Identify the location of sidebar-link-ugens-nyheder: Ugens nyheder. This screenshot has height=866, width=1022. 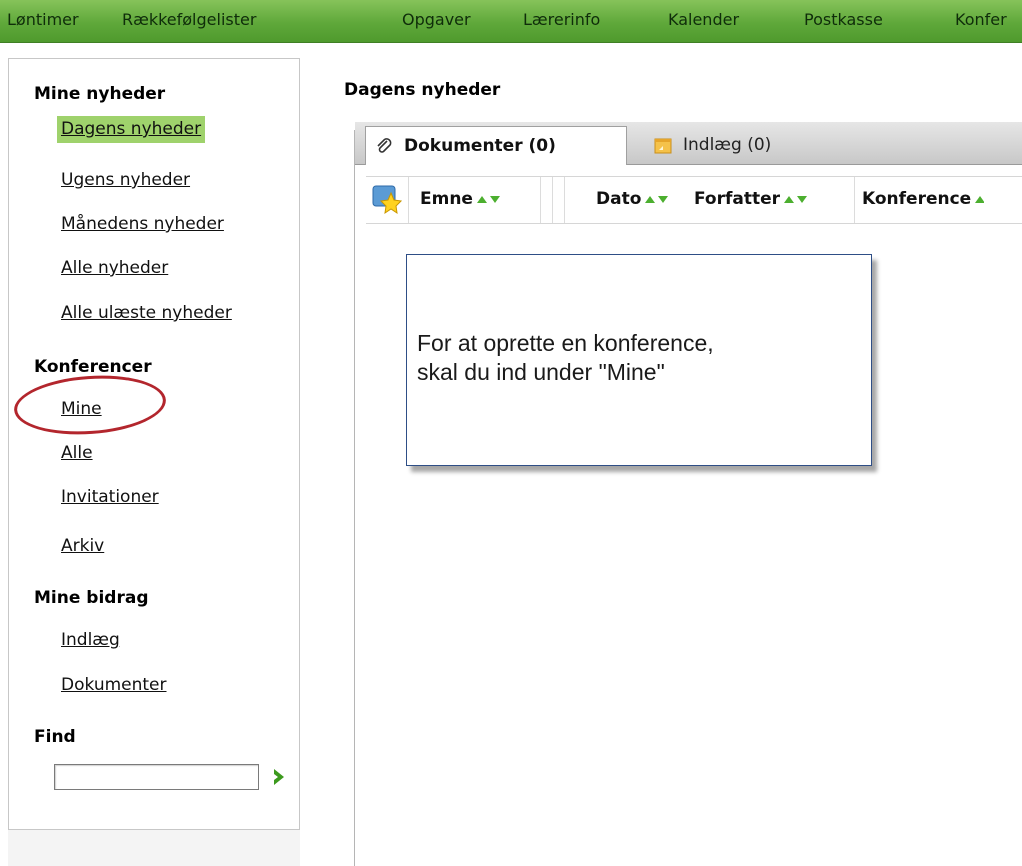
(125, 180).